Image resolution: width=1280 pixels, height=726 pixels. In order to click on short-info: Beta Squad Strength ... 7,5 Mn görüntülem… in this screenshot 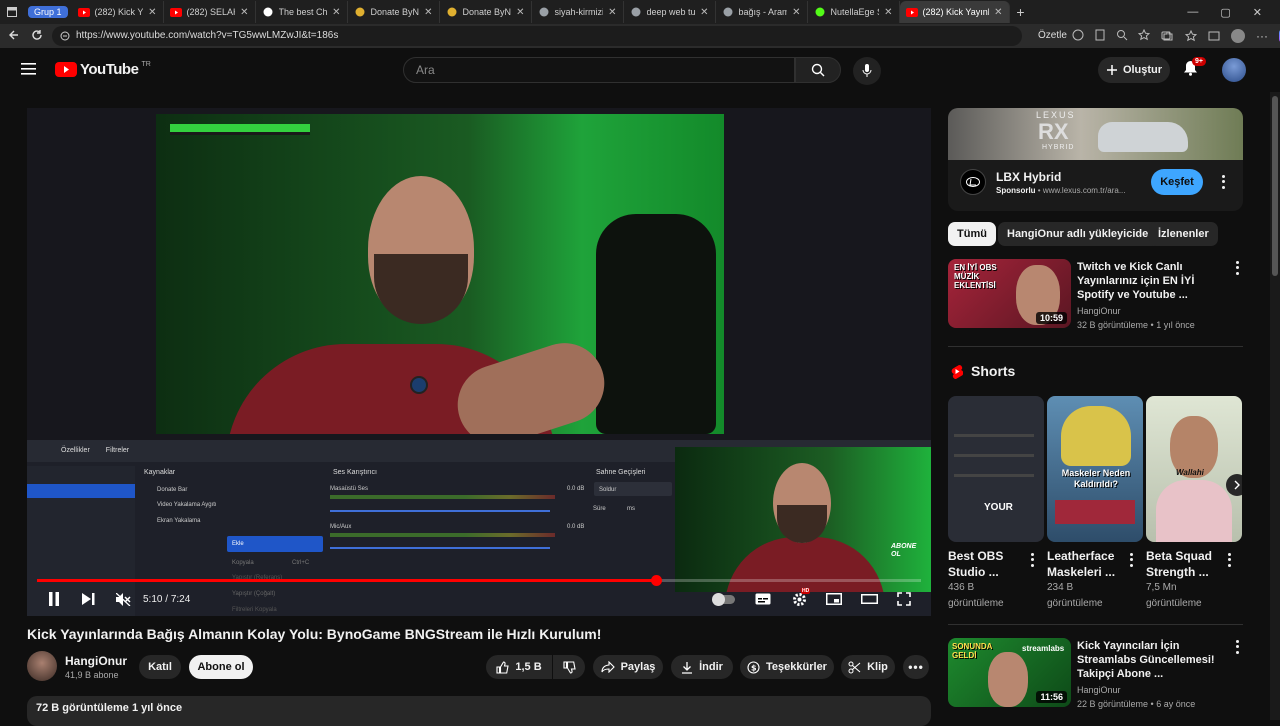, I will do `click(1186, 580)`.